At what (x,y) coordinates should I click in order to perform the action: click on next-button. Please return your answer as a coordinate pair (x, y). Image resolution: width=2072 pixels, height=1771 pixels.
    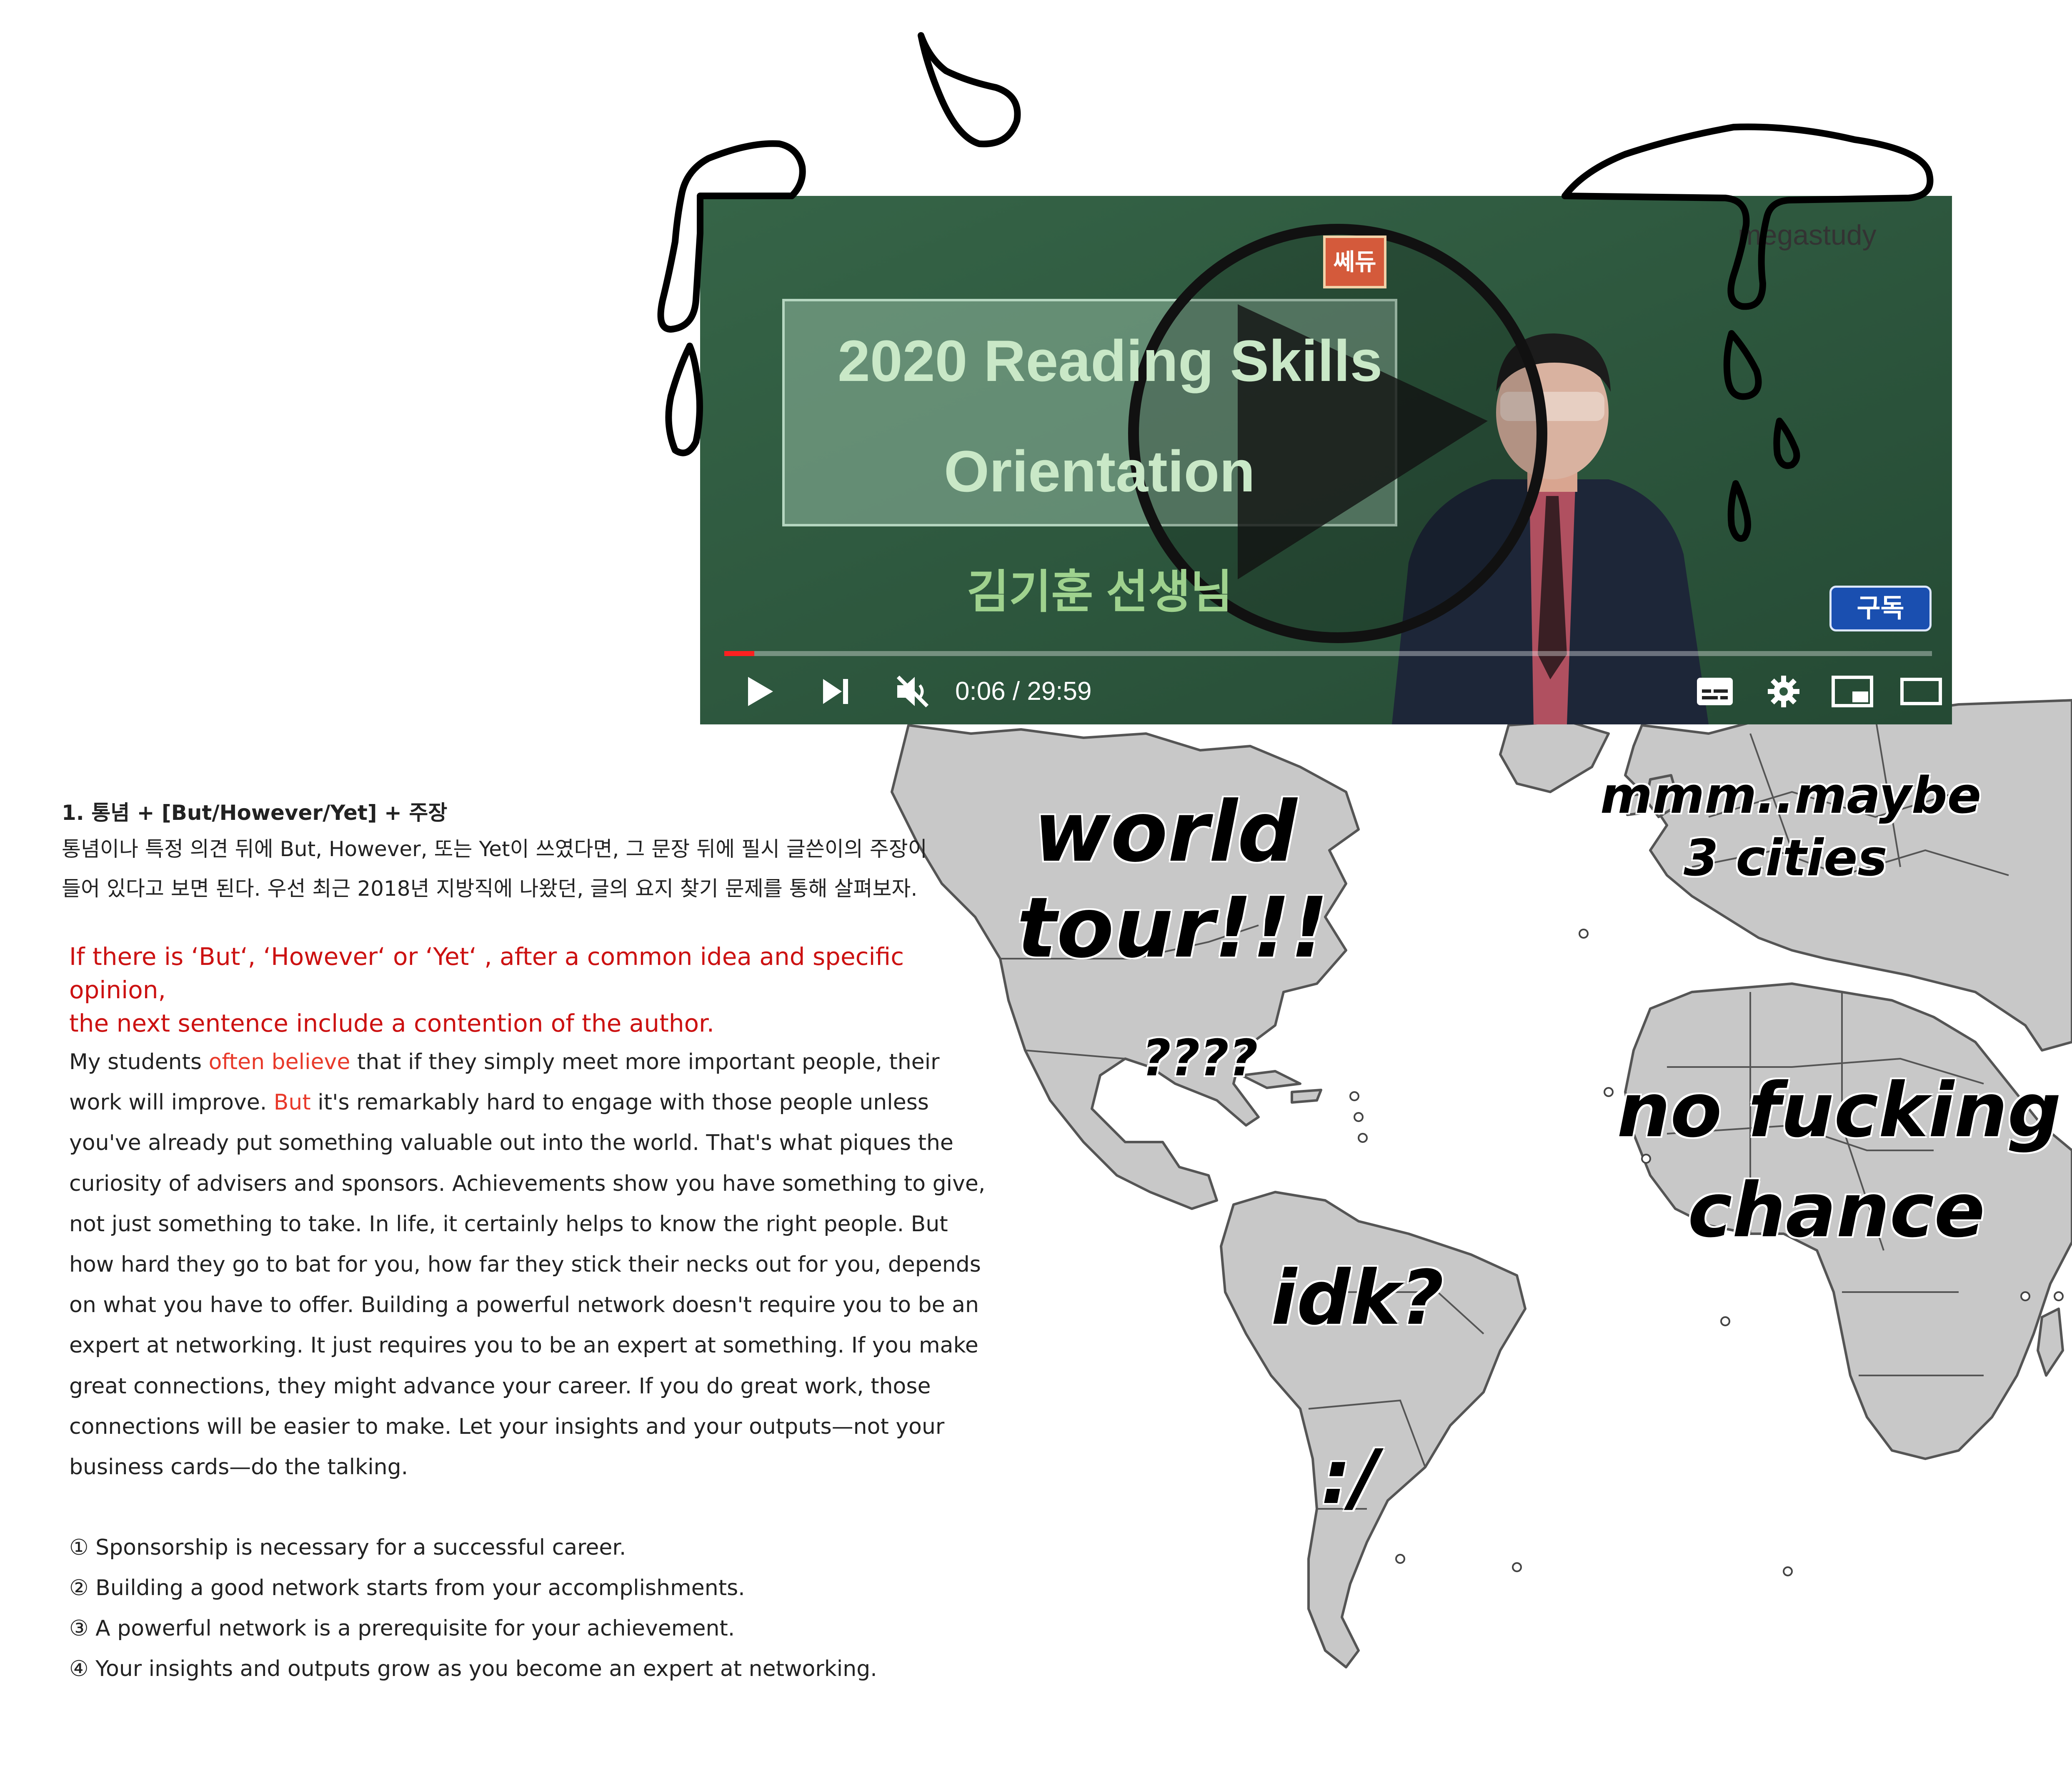
    Looking at the image, I should click on (836, 691).